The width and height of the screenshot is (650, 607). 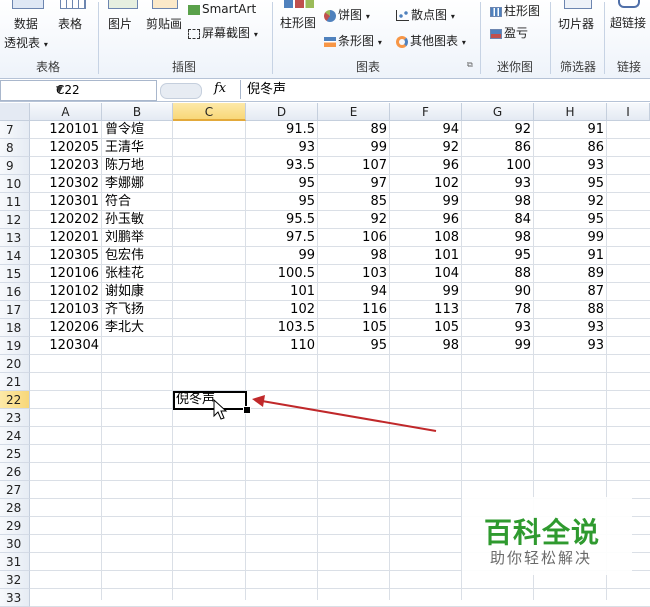 I want to click on watermark: 百科全说 助你轻松解决, so click(x=547, y=536).